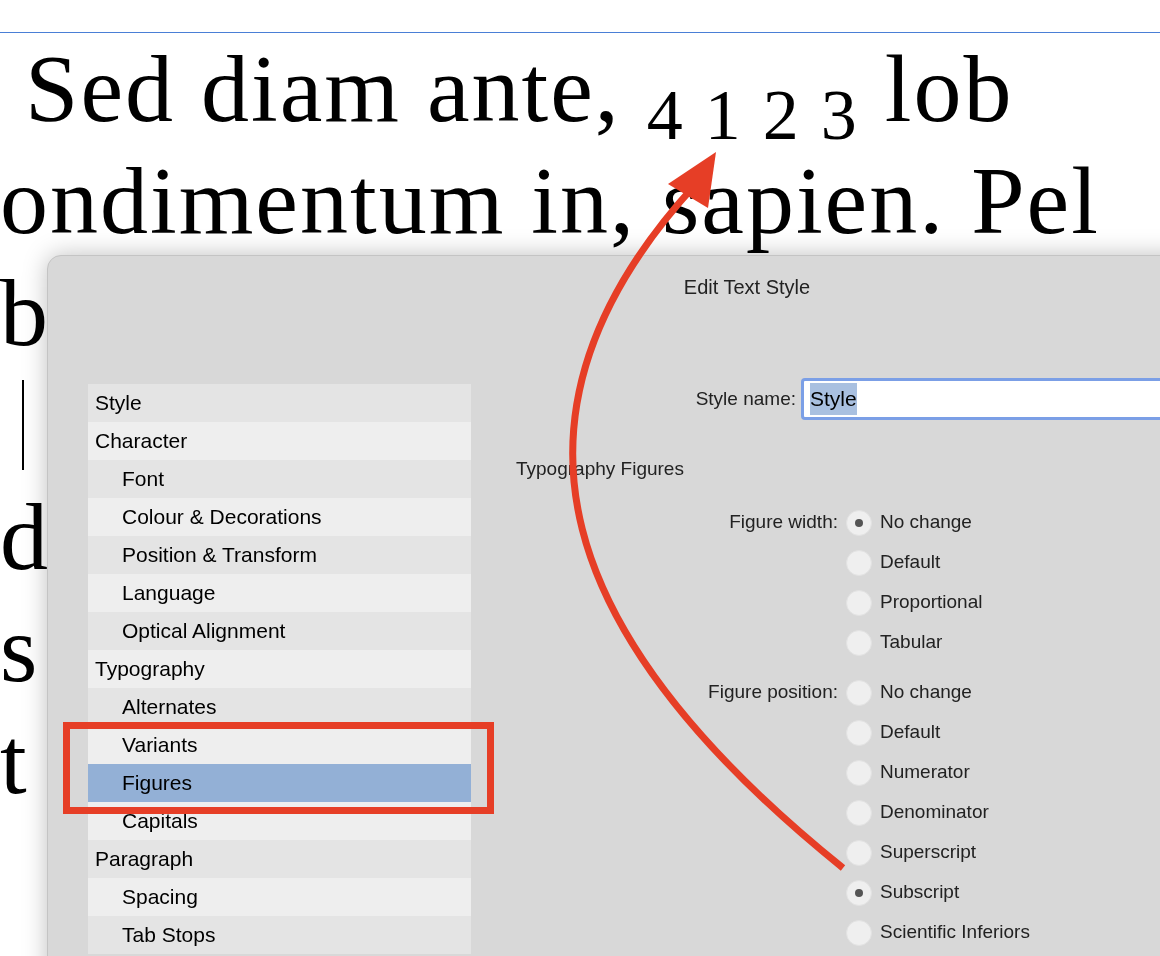 Image resolution: width=1160 pixels, height=956 pixels. What do you see at coordinates (934, 812) in the screenshot?
I see `radio-label: Denominator` at bounding box center [934, 812].